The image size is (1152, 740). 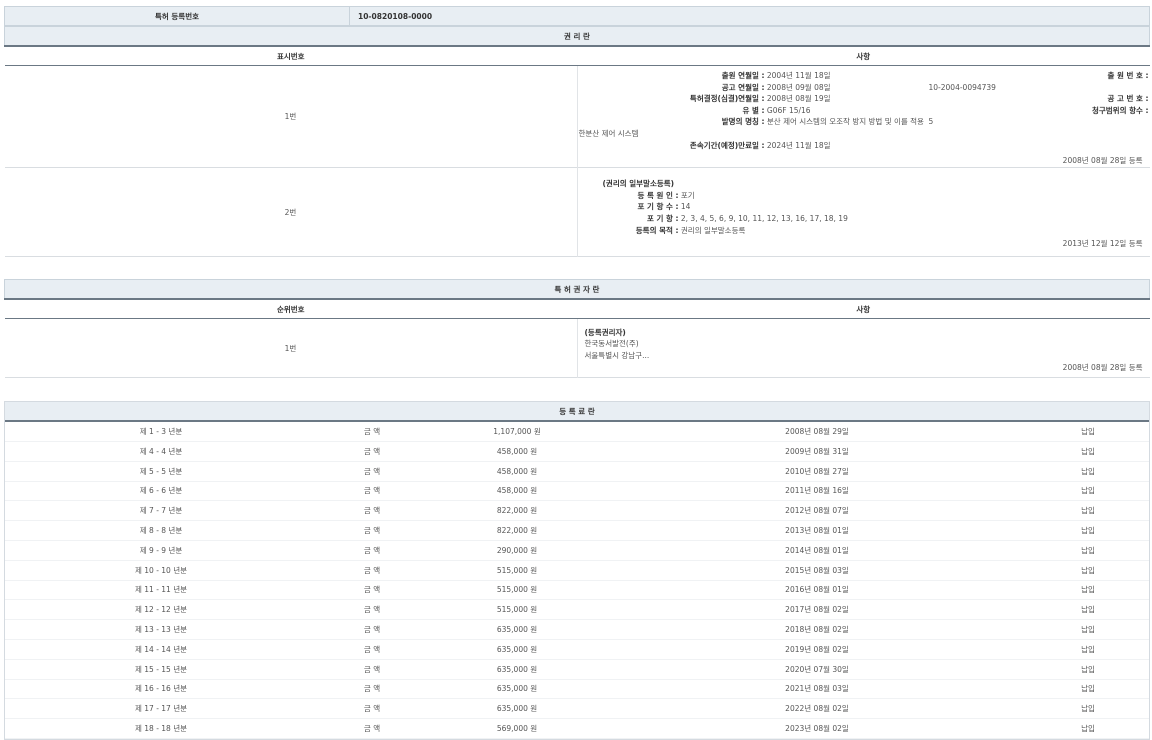 I want to click on fee-period: 제 6 - 6 년분, so click(x=161, y=491).